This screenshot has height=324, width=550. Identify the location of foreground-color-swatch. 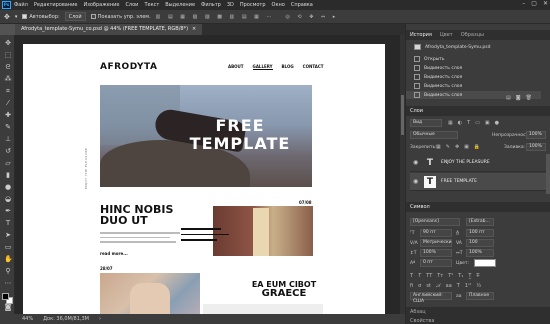
(5, 296).